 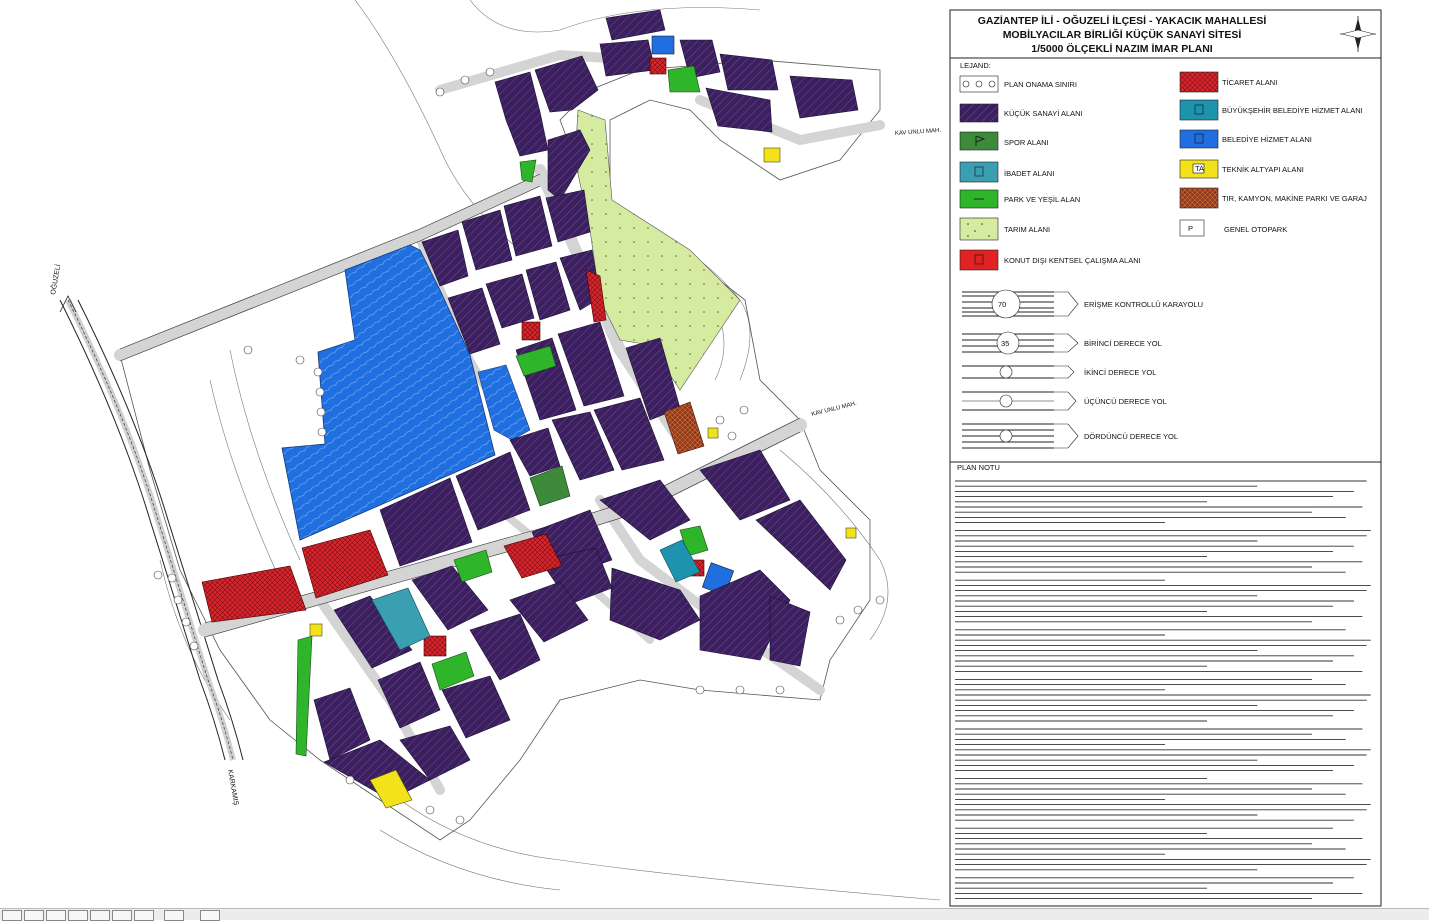 What do you see at coordinates (1190, 228) in the screenshot?
I see `svg-text: P` at bounding box center [1190, 228].